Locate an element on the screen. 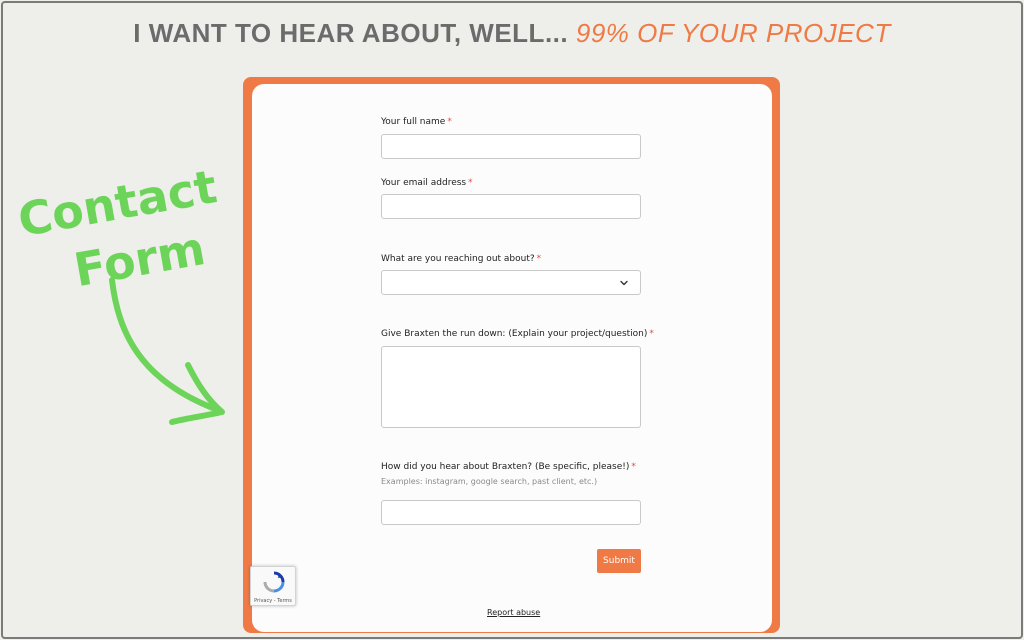 The image size is (1024, 640). full-name-input is located at coordinates (511, 146).